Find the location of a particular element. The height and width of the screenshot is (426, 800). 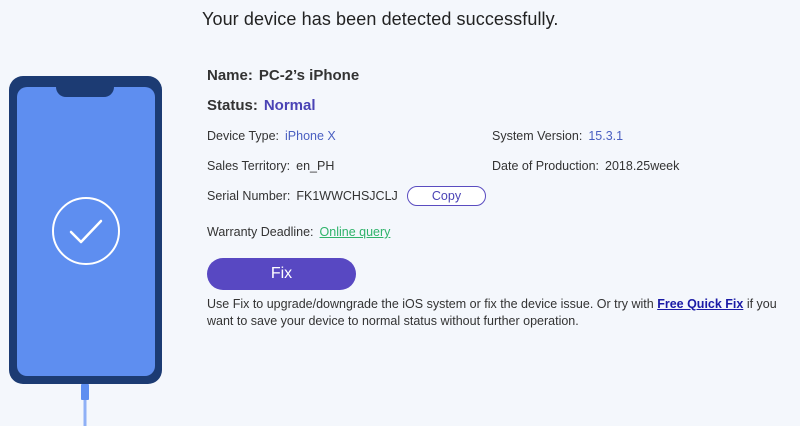

device-status-row: Status: Normal is located at coordinates (261, 105).